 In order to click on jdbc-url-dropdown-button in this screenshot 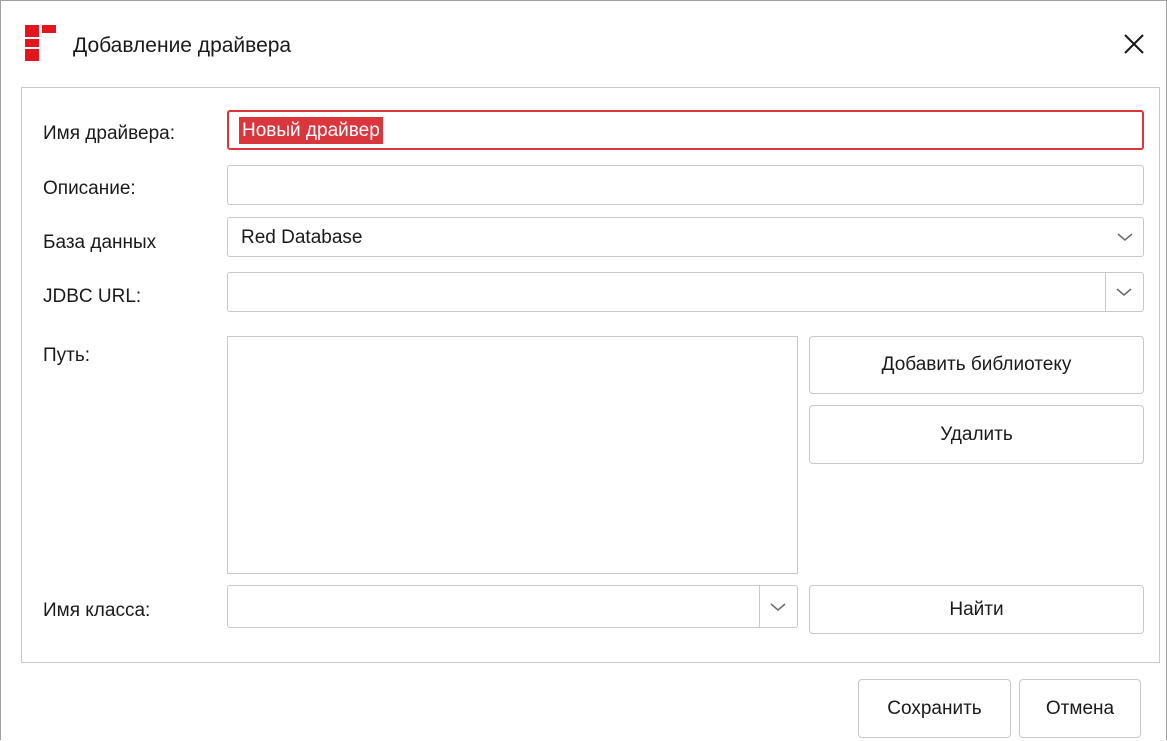, I will do `click(1124, 292)`.